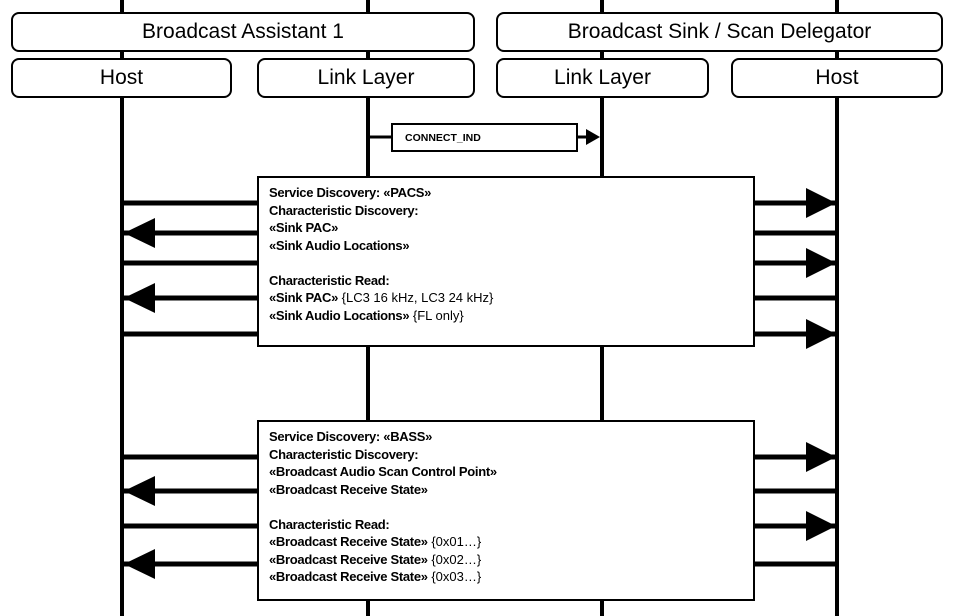  Describe the element at coordinates (506, 472) in the screenshot. I see `message-line: «Broadcast Audio Scan Control Point»` at that location.